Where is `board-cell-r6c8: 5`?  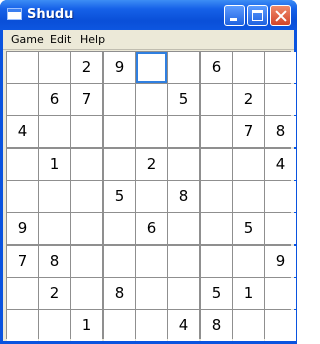
board-cell-r6c8: 5 is located at coordinates (248, 228).